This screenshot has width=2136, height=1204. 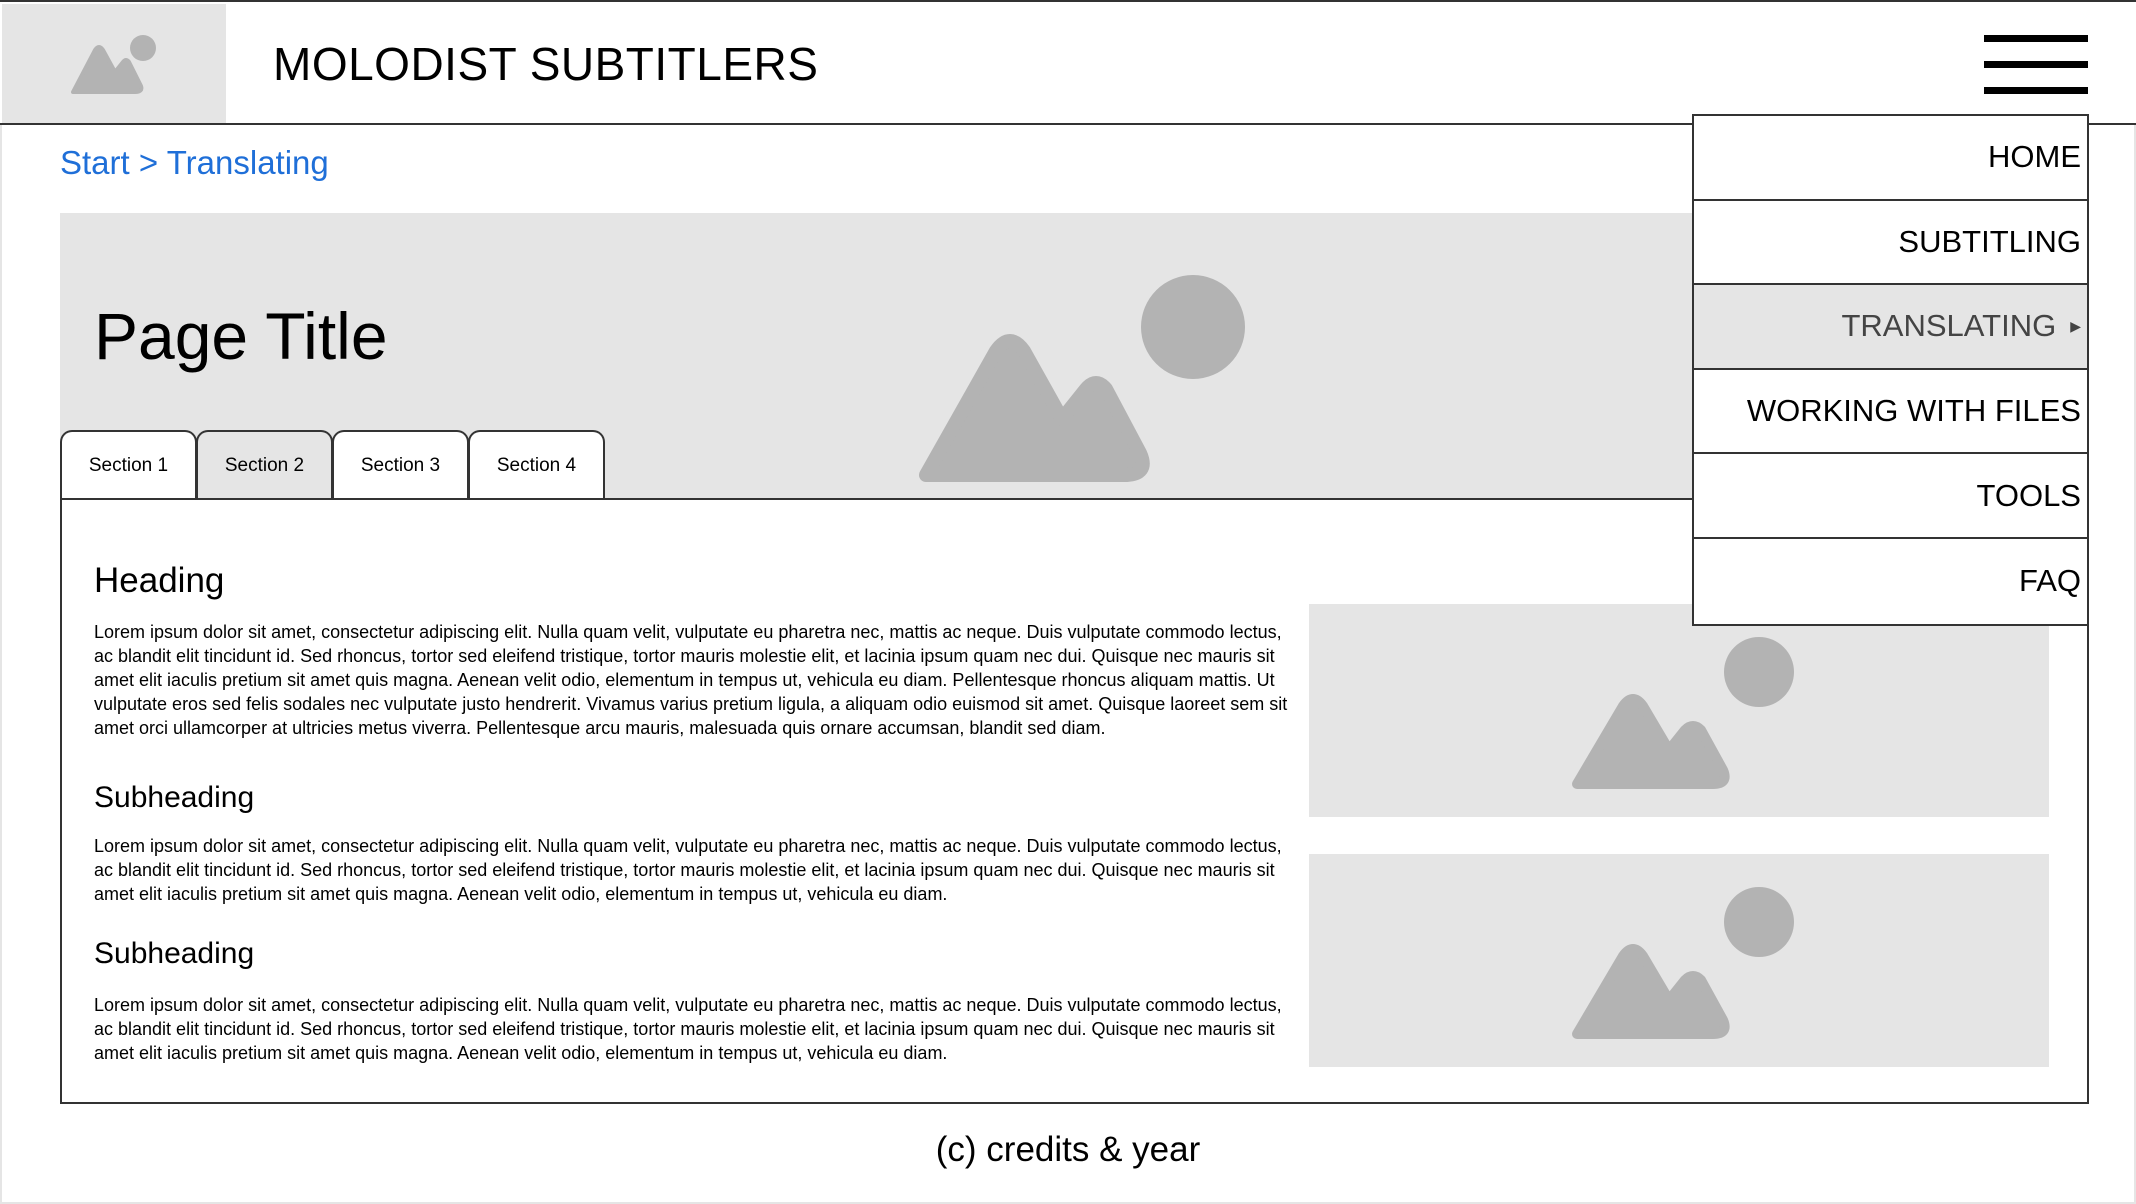 What do you see at coordinates (536, 465) in the screenshot?
I see `tab-section-4: Section 4` at bounding box center [536, 465].